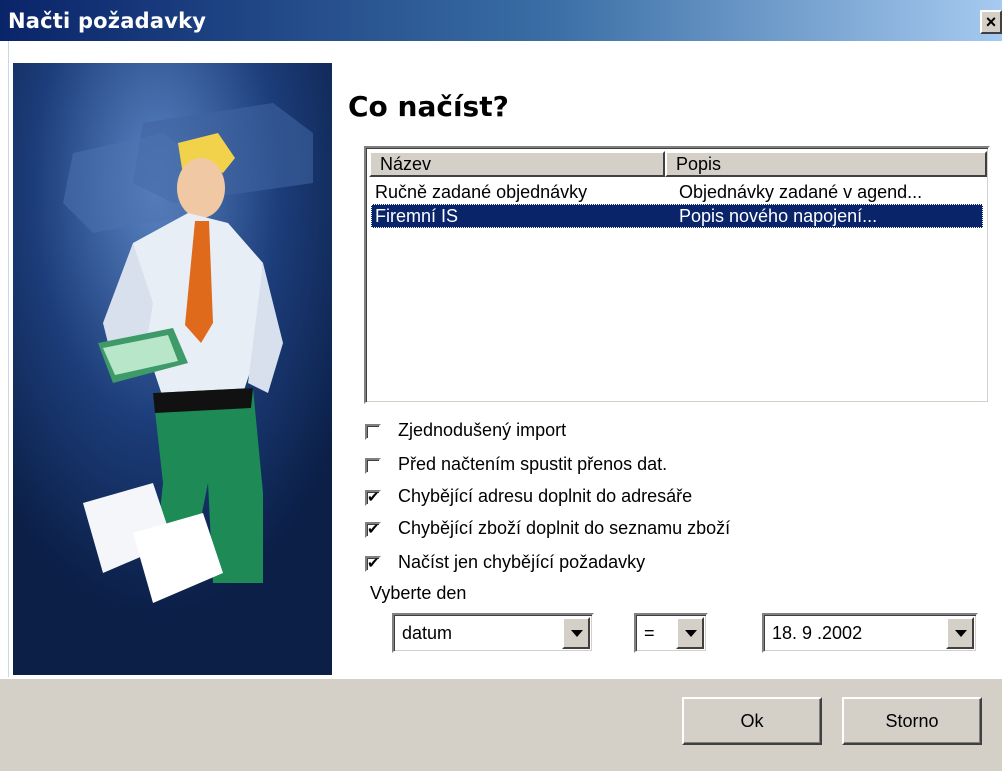 Image resolution: width=1002 pixels, height=771 pixels. Describe the element at coordinates (417, 216) in the screenshot. I see `item-name: Firemní IS` at that location.